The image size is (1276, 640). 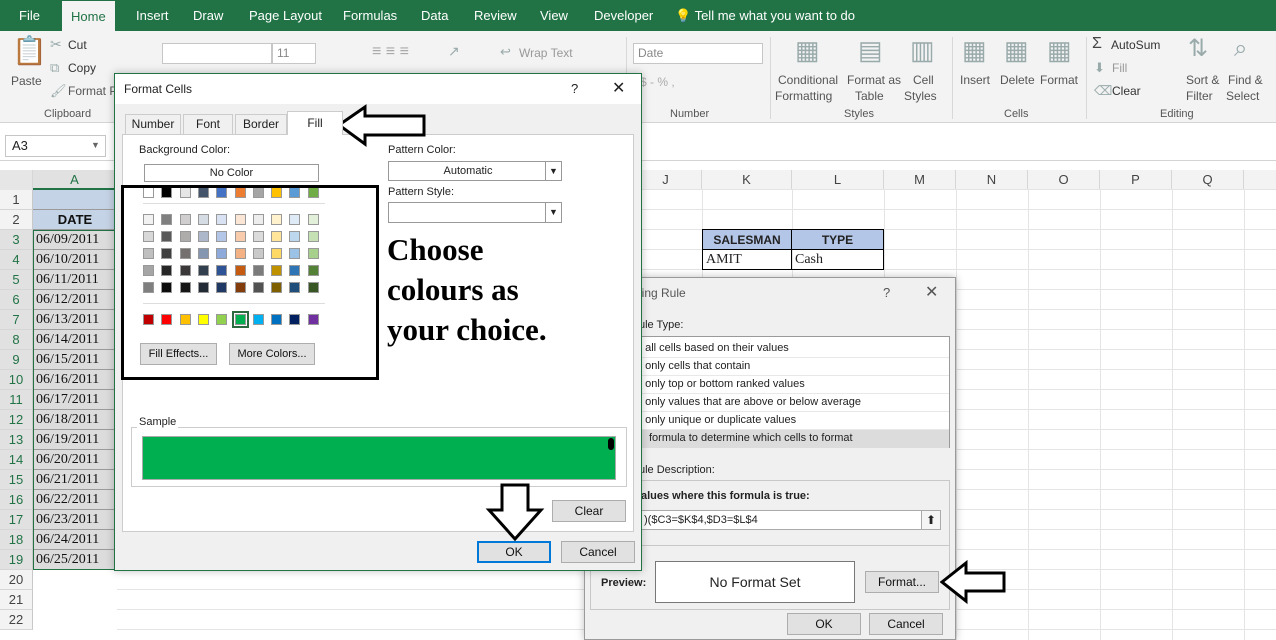 I want to click on fc-tab-number: Number, so click(x=153, y=124).